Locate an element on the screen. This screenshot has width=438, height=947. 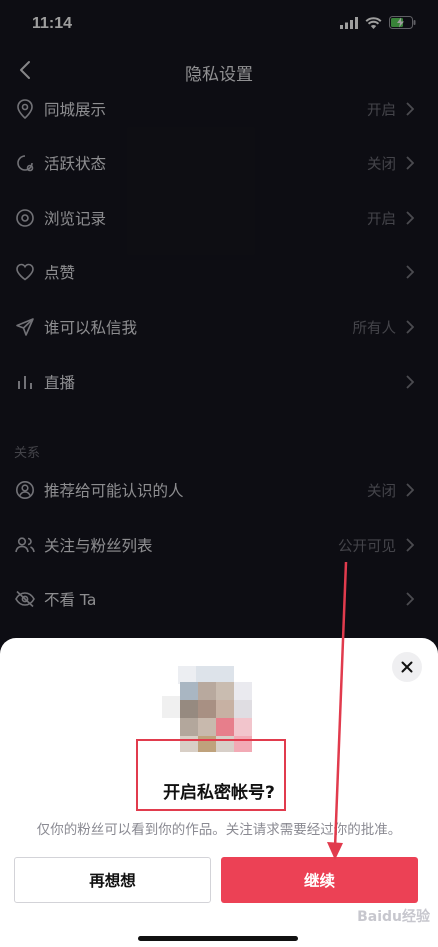
watermark: Baidu经验 is located at coordinates (393, 917).